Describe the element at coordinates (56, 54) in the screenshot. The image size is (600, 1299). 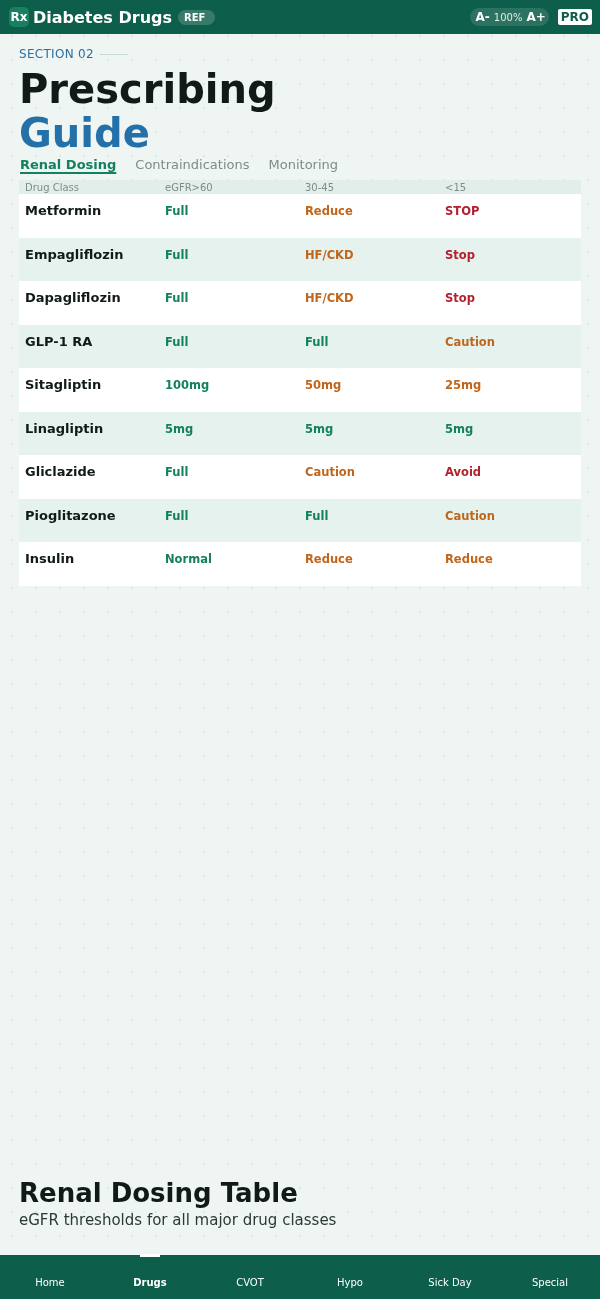
I see `section-label: SECTION 02` at that location.